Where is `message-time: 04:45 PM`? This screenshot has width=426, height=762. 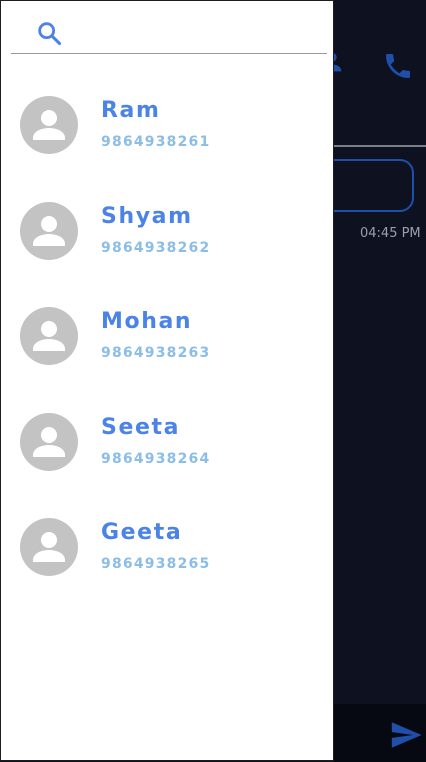
message-time: 04:45 PM is located at coordinates (390, 233).